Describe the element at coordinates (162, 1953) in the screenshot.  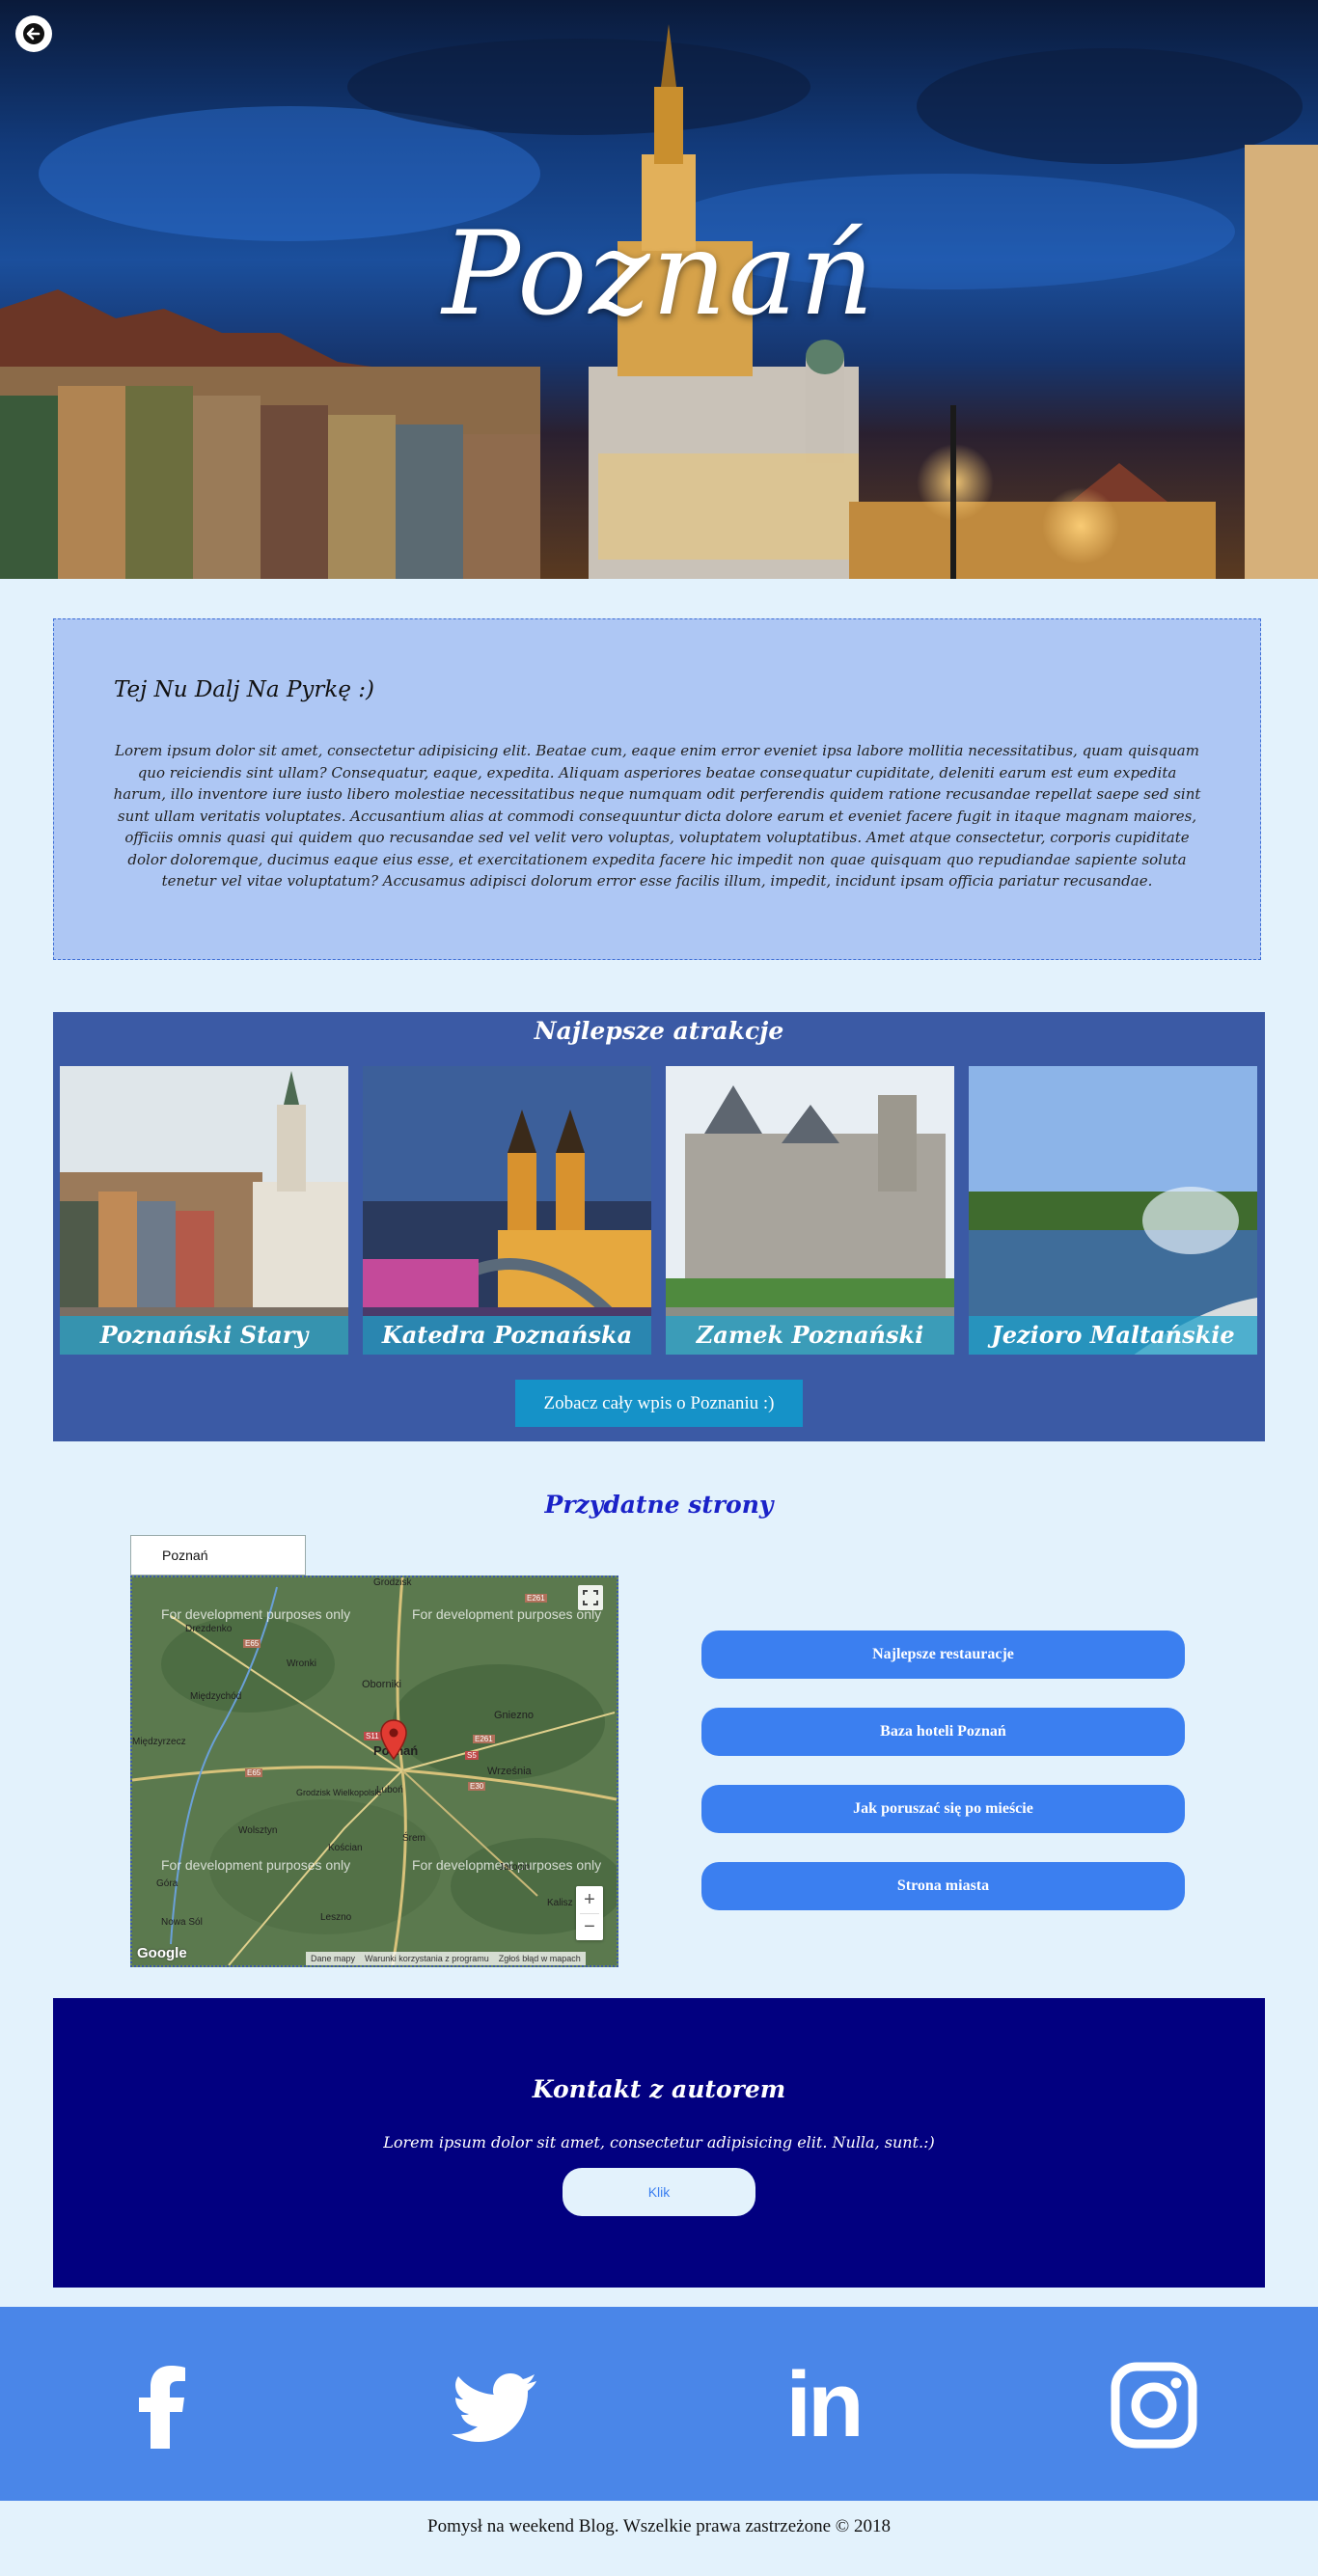
I see `google-logo: Google` at that location.